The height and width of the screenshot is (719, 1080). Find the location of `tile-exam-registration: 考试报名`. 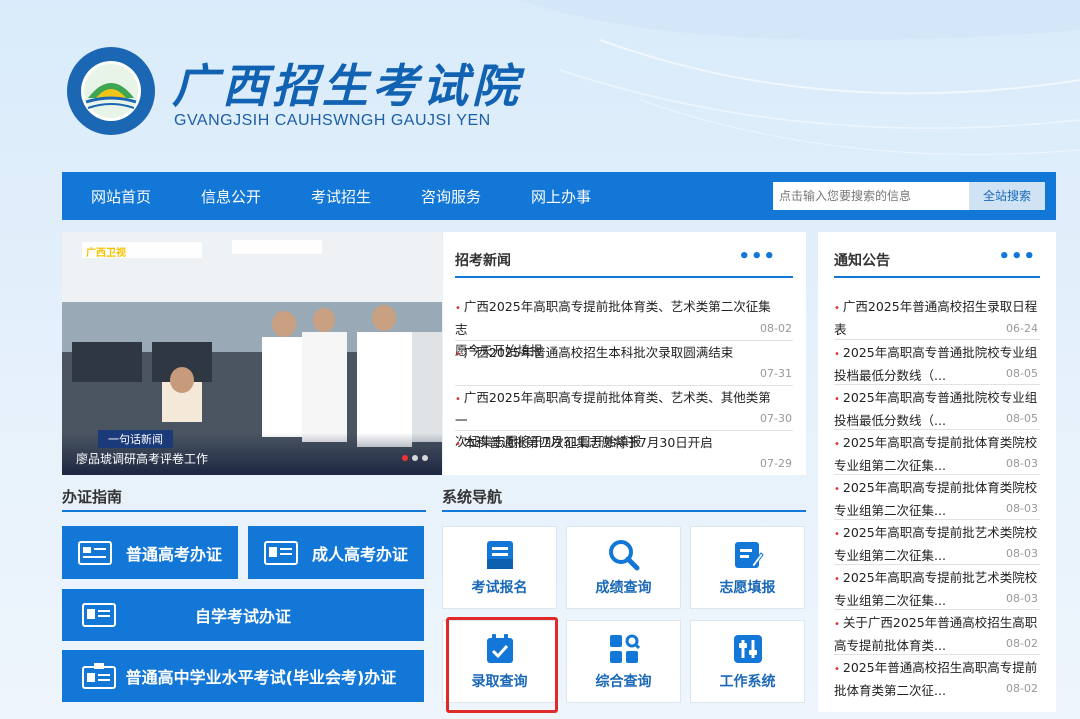

tile-exam-registration: 考试报名 is located at coordinates (499, 567).